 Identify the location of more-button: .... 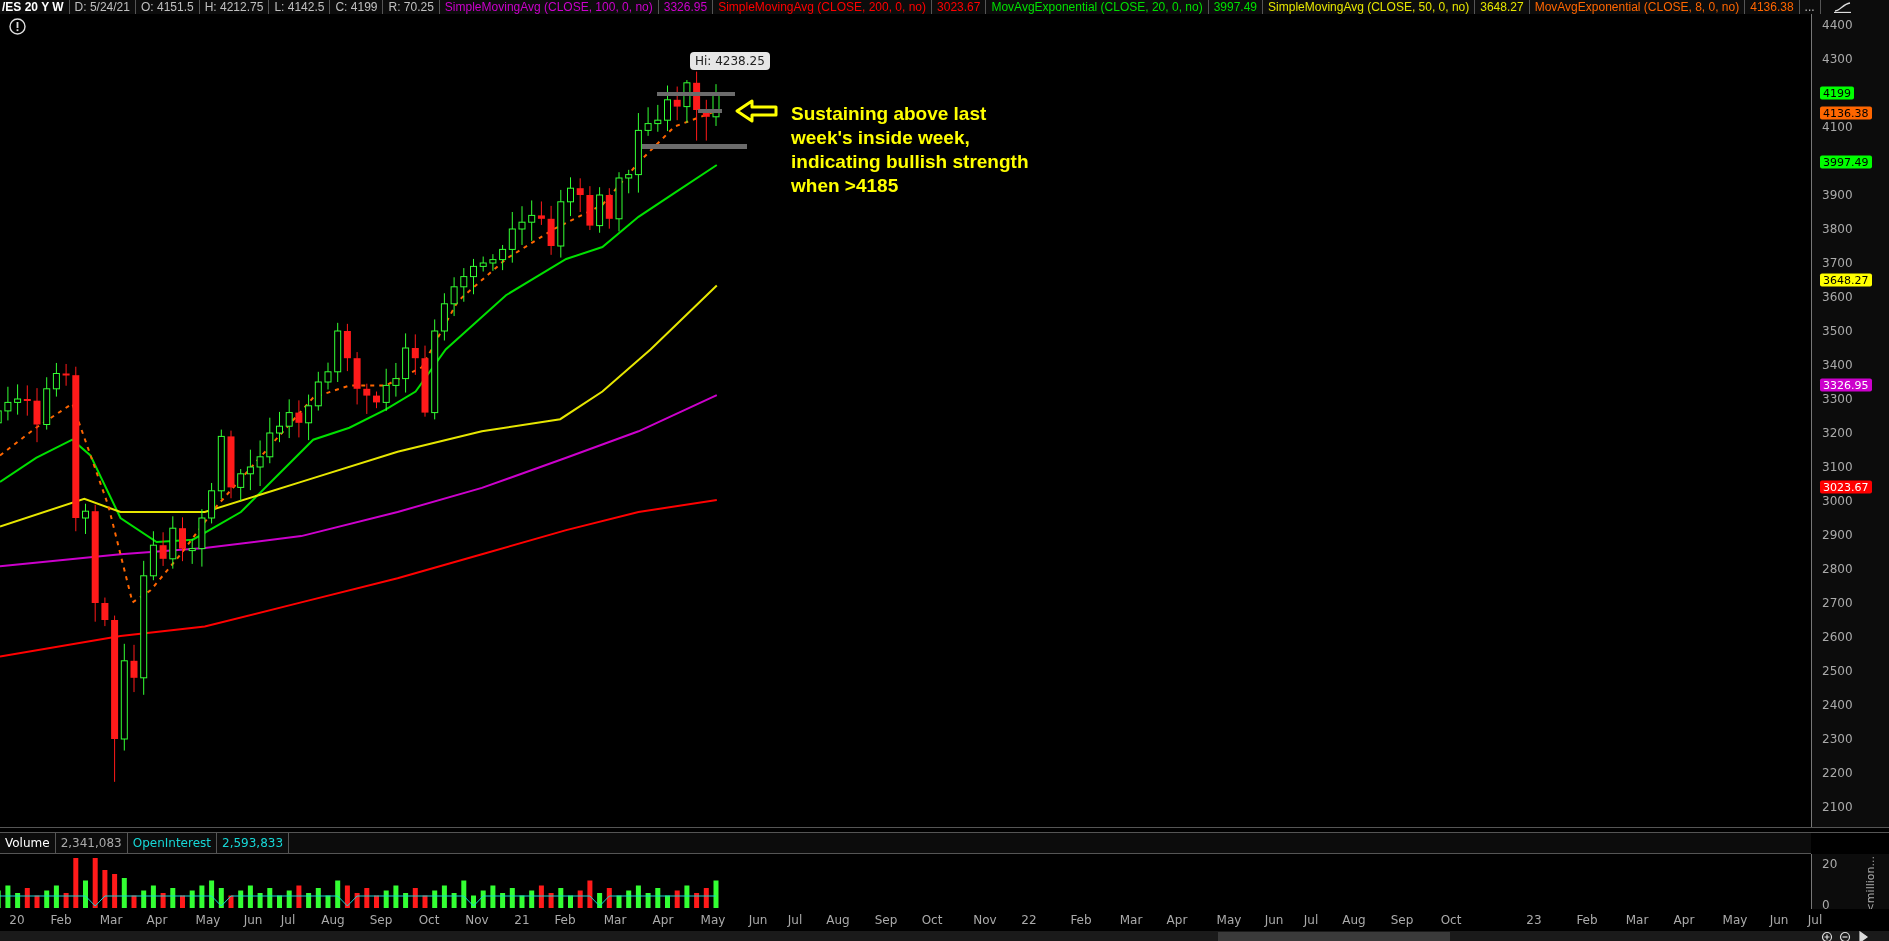
(1810, 7).